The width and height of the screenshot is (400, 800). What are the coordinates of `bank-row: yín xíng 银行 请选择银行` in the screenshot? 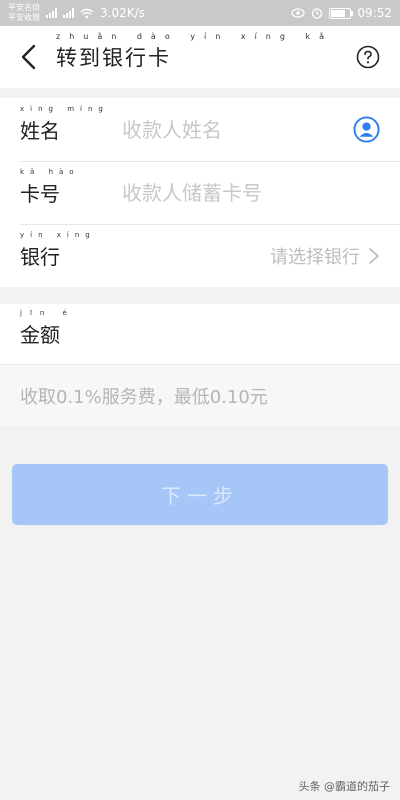 It's located at (200, 255).